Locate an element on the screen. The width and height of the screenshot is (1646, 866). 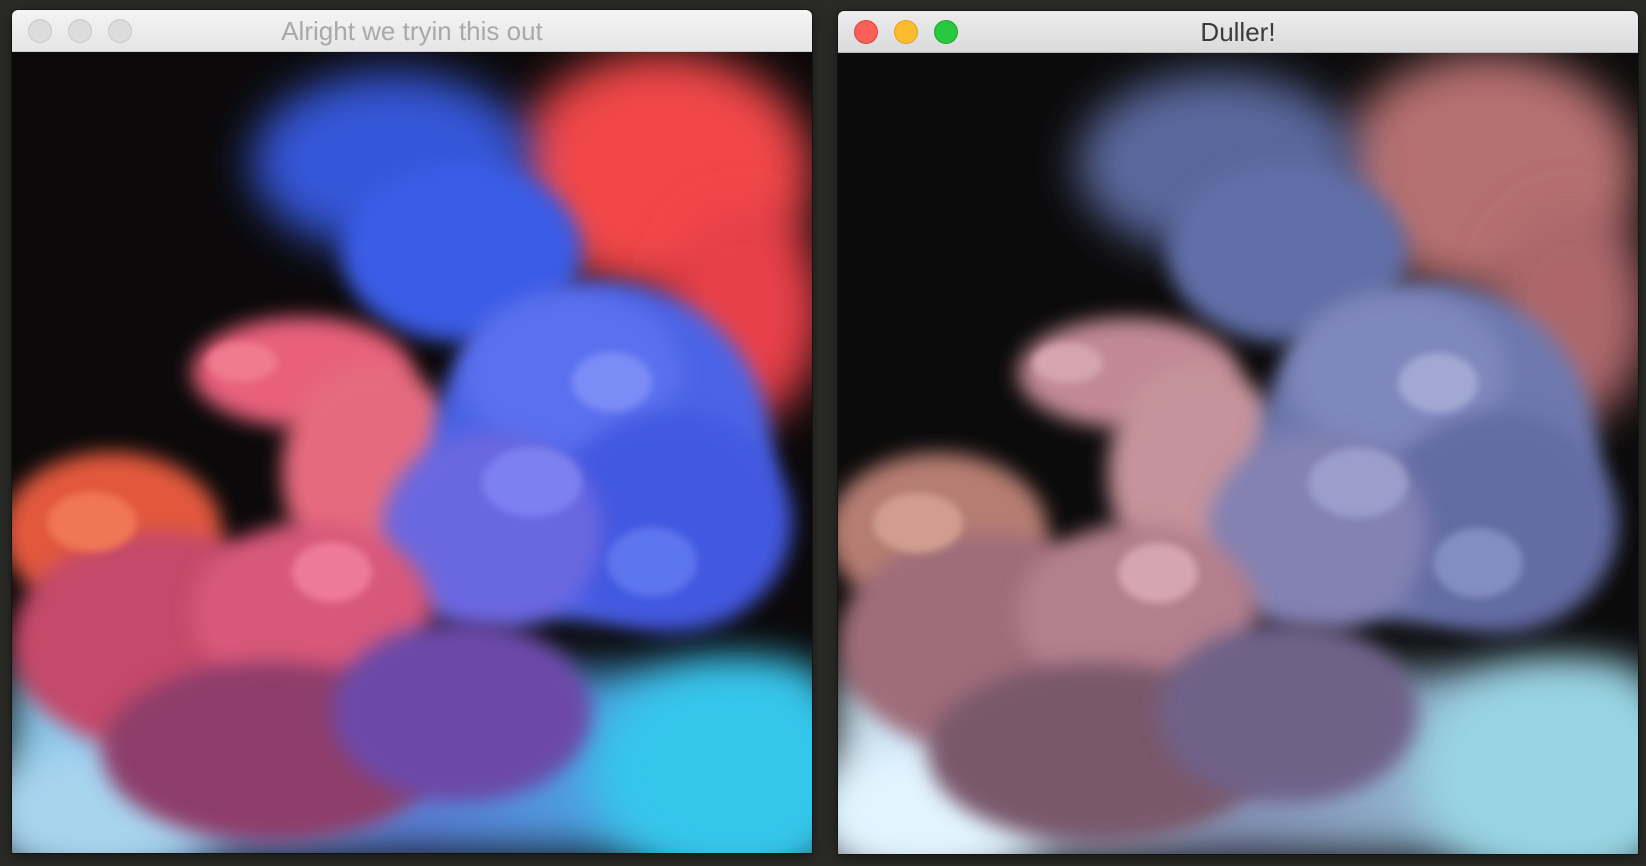
window-titlebar: Alright we tryin this out is located at coordinates (412, 31).